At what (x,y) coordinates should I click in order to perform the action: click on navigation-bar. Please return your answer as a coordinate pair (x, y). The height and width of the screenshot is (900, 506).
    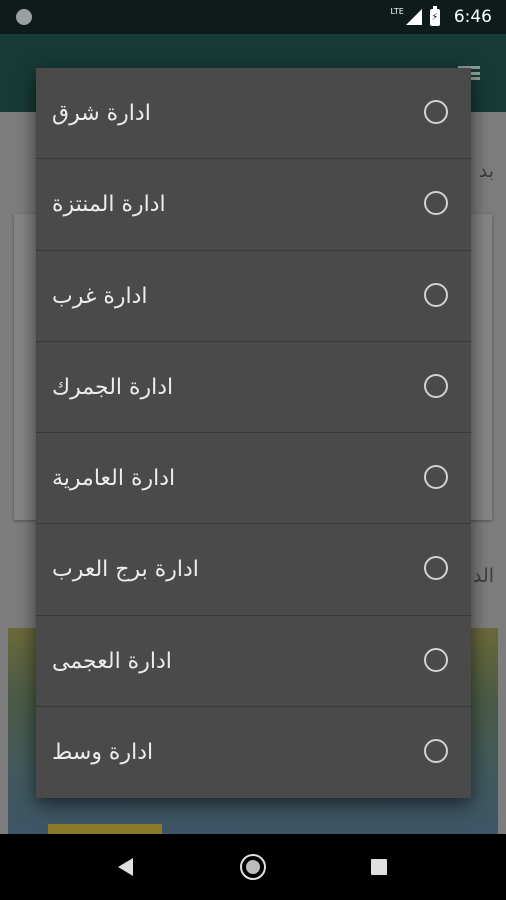
    Looking at the image, I should click on (253, 867).